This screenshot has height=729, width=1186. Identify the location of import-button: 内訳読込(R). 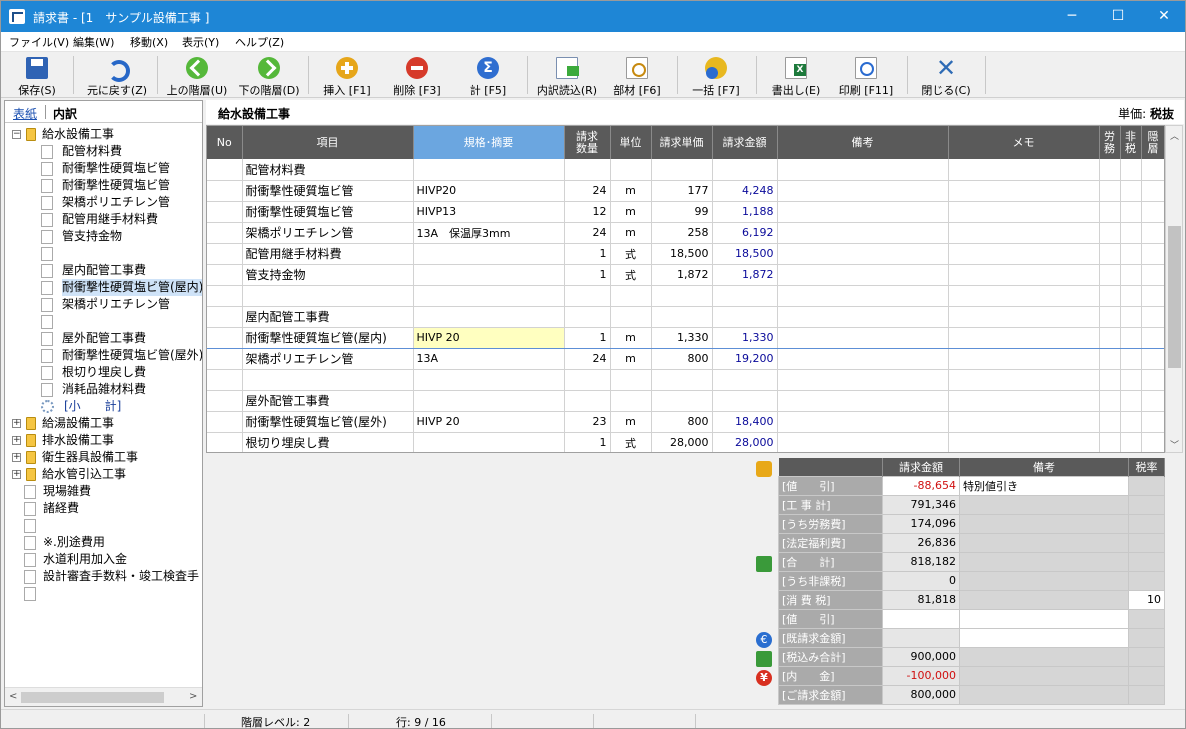
(567, 76).